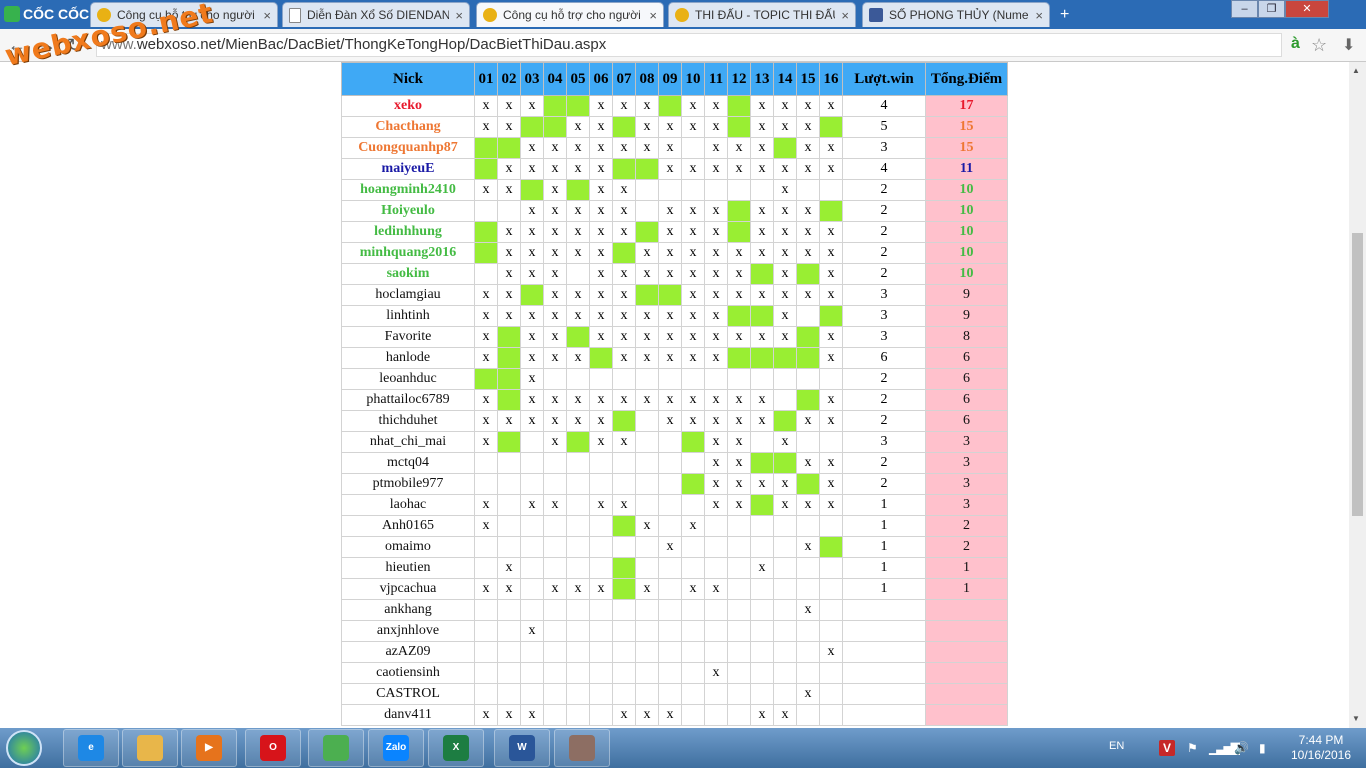 The height and width of the screenshot is (768, 1366). What do you see at coordinates (1348, 45) in the screenshot?
I see `download-icon: ⬇` at bounding box center [1348, 45].